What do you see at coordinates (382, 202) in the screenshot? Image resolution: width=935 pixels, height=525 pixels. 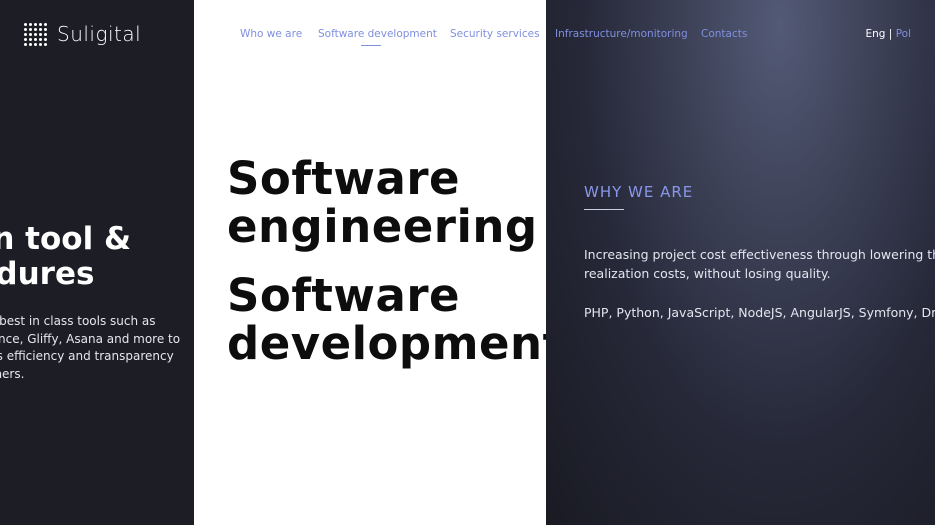 I see `heading-software-engineering: Software engineering` at bounding box center [382, 202].